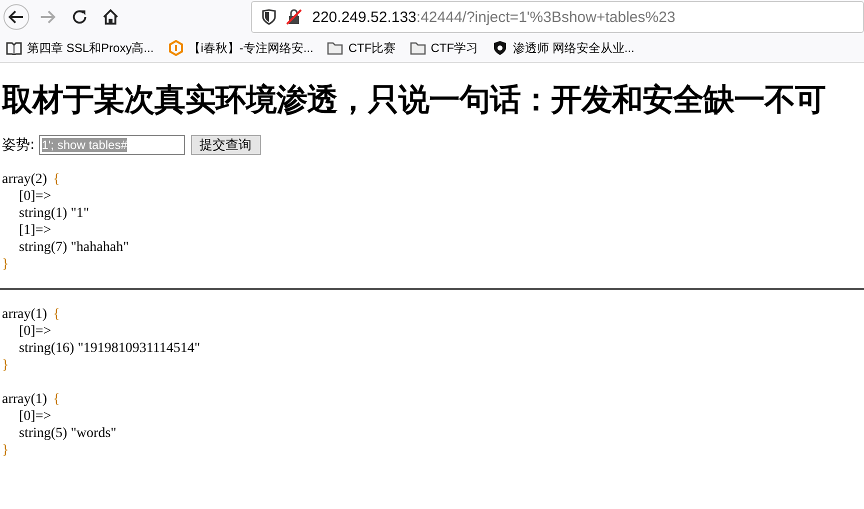 This screenshot has height=509, width=864. Describe the element at coordinates (54, 213) in the screenshot. I see `dump-line: string(1) "1"` at that location.